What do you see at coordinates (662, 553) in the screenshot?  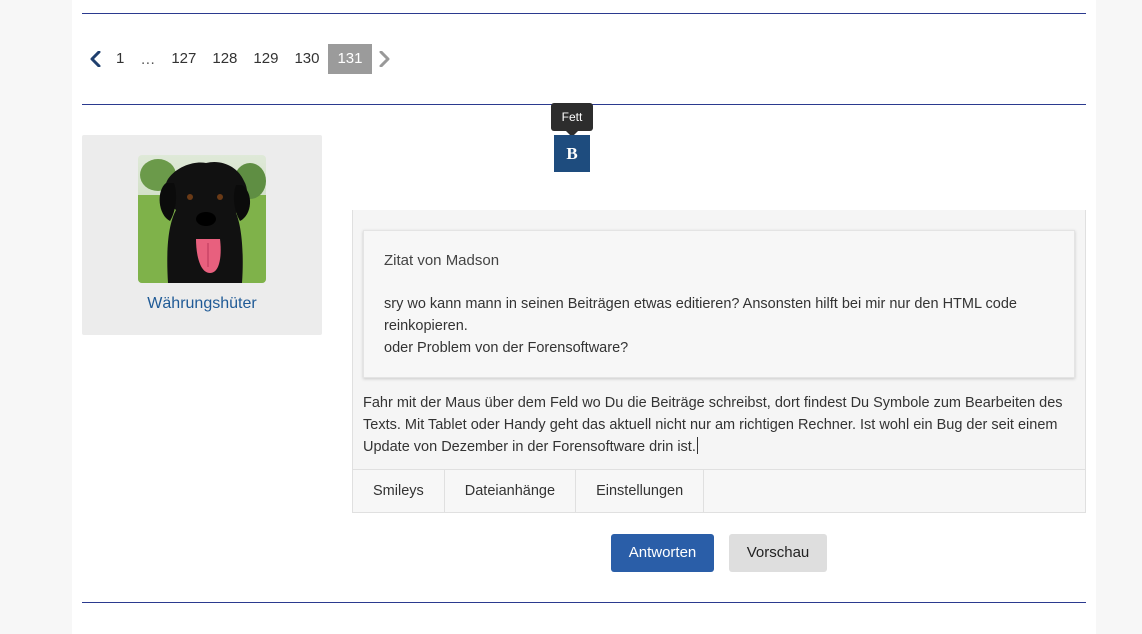 I see `reply-button: Antworten` at bounding box center [662, 553].